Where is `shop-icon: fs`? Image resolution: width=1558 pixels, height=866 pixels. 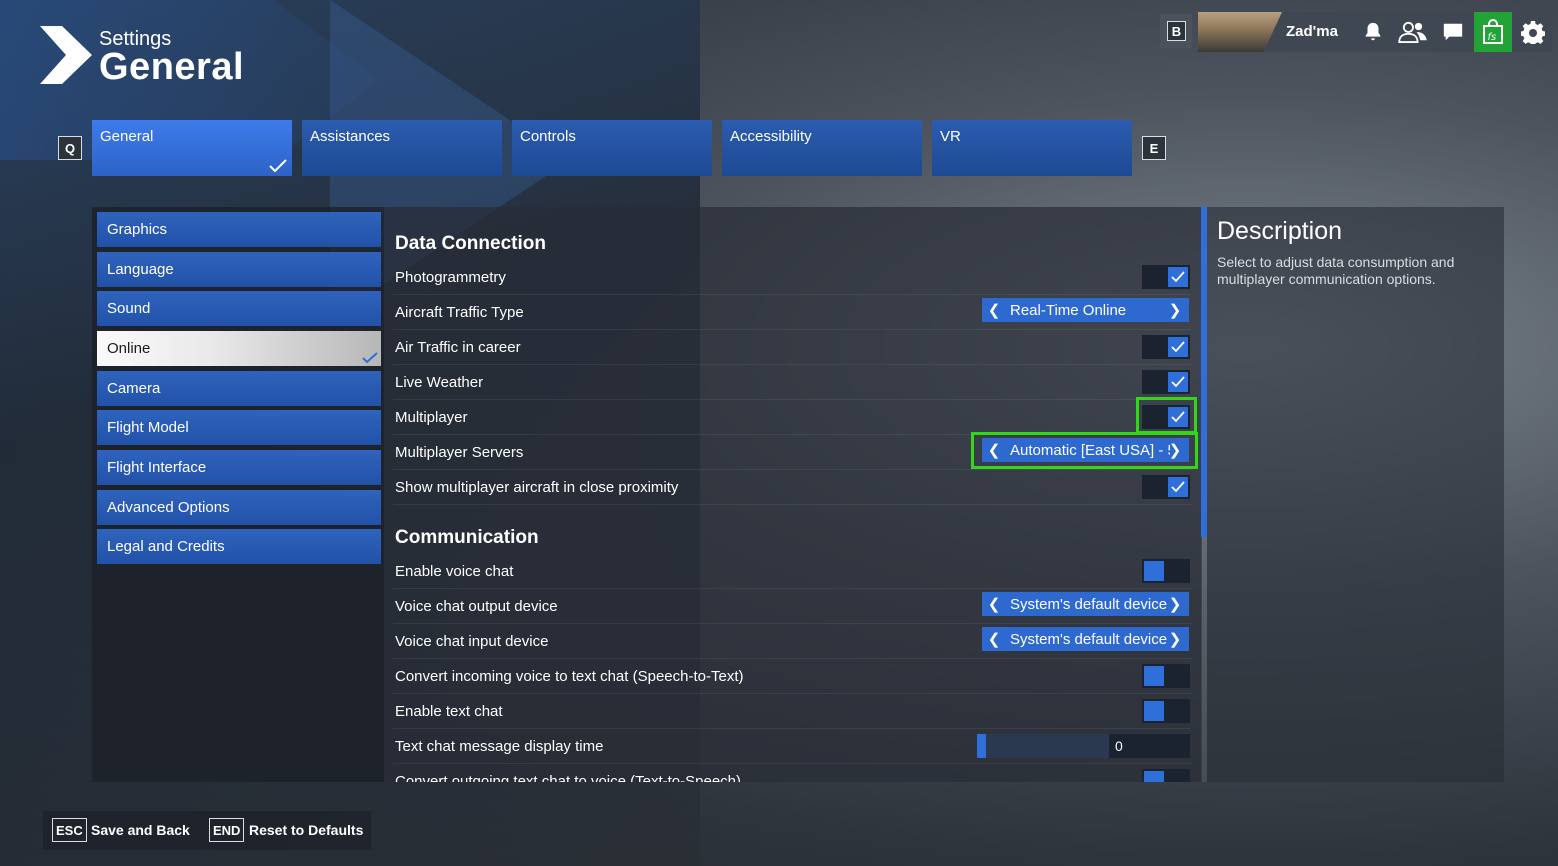
shop-icon: fs is located at coordinates (1493, 32).